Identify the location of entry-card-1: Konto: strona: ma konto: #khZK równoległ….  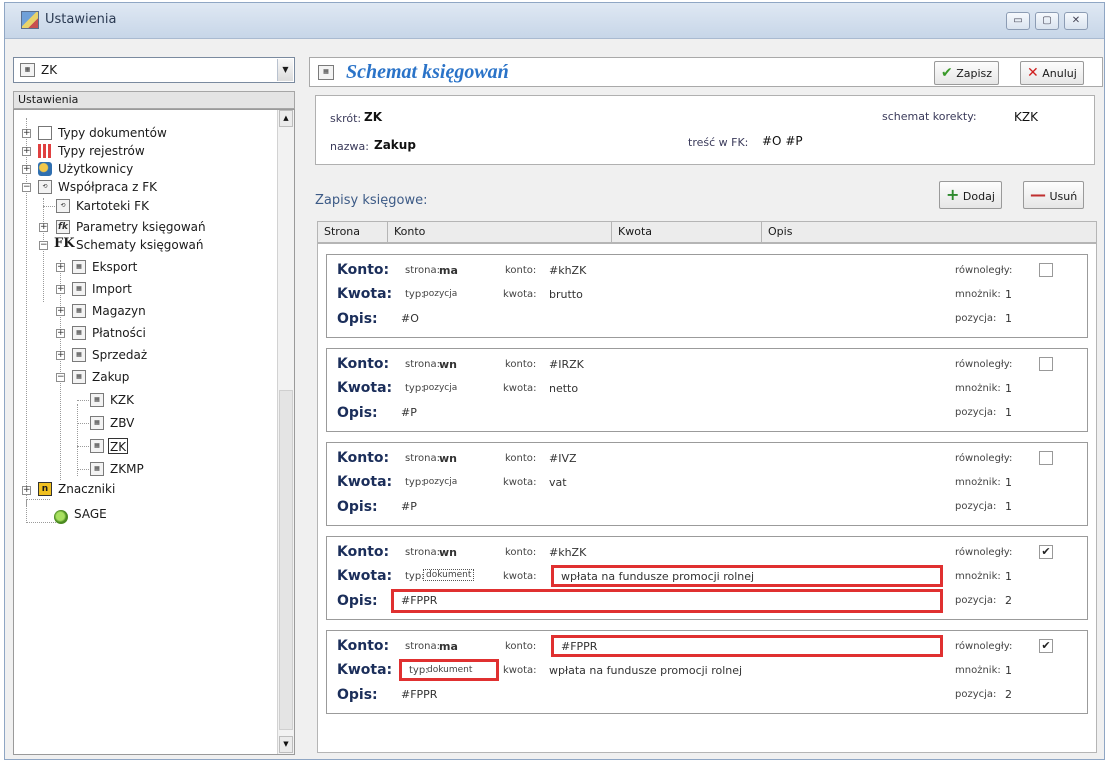
(707, 296).